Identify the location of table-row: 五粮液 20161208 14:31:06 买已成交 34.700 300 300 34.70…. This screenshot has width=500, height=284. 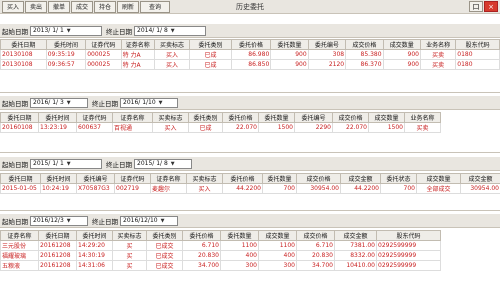
(220, 265).